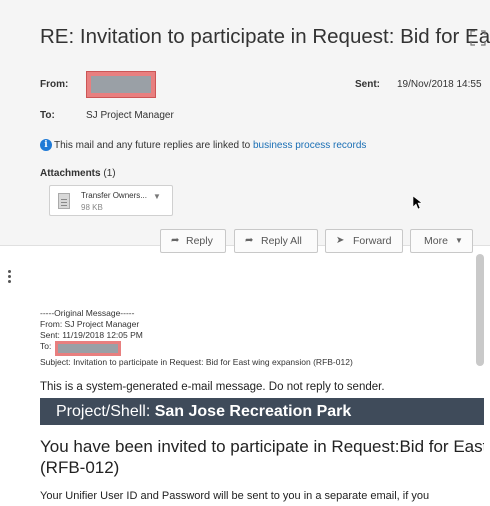 The height and width of the screenshot is (506, 490). I want to click on more-button: More ▼, so click(441, 241).